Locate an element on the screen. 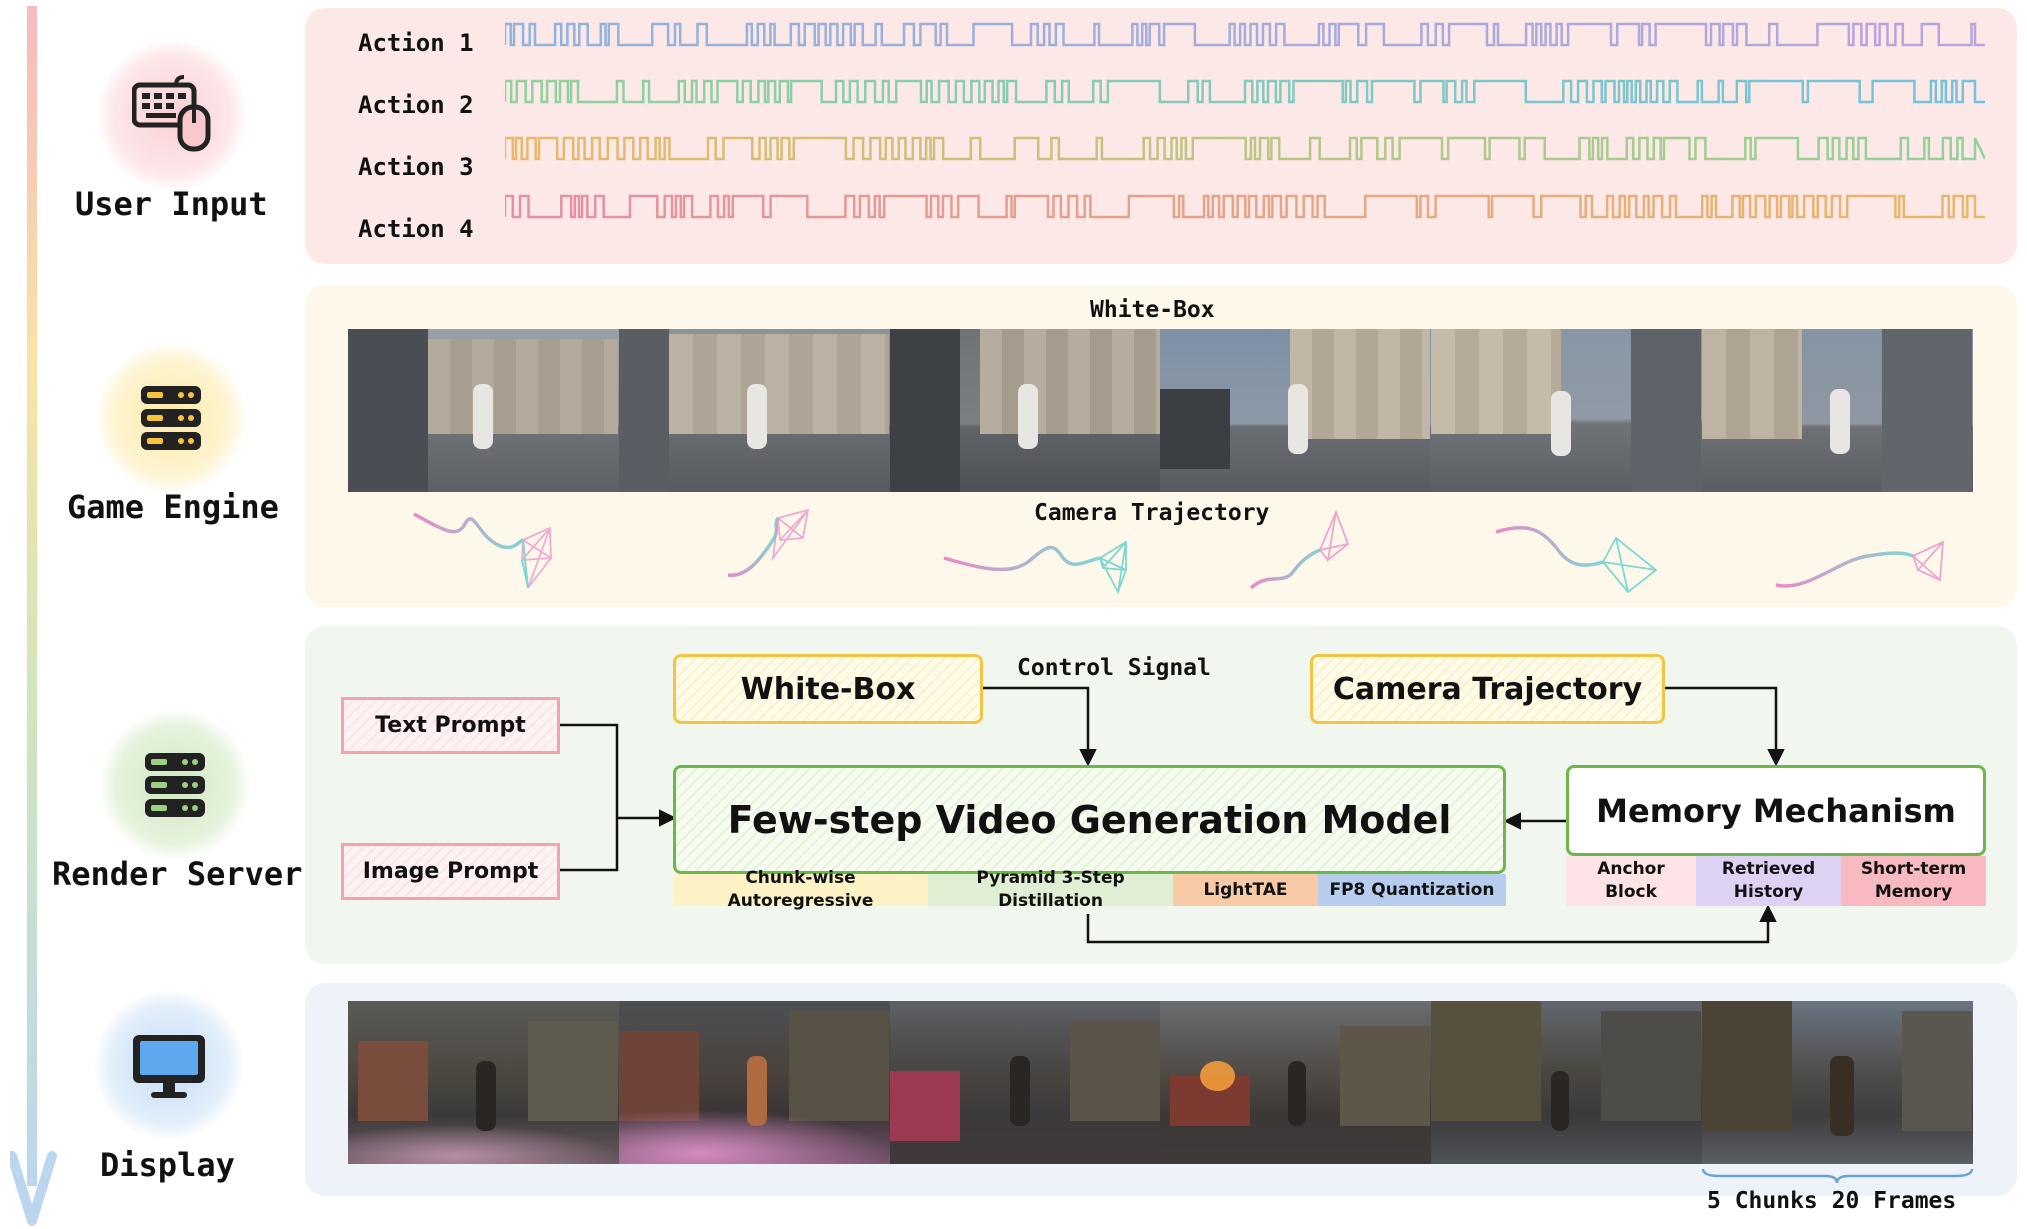 Image resolution: width=2027 pixels, height=1229 pixels. game-engine-icon-circle is located at coordinates (171, 418).